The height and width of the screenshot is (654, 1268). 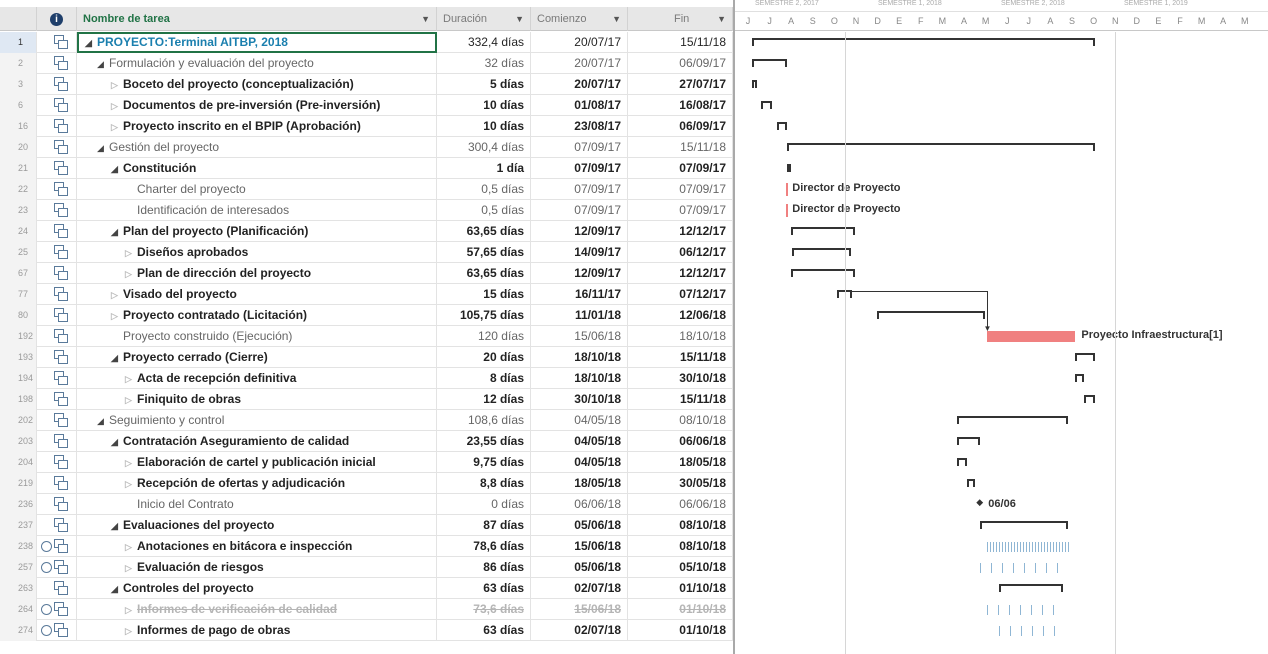 I want to click on row-number: 193, so click(x=18, y=357).